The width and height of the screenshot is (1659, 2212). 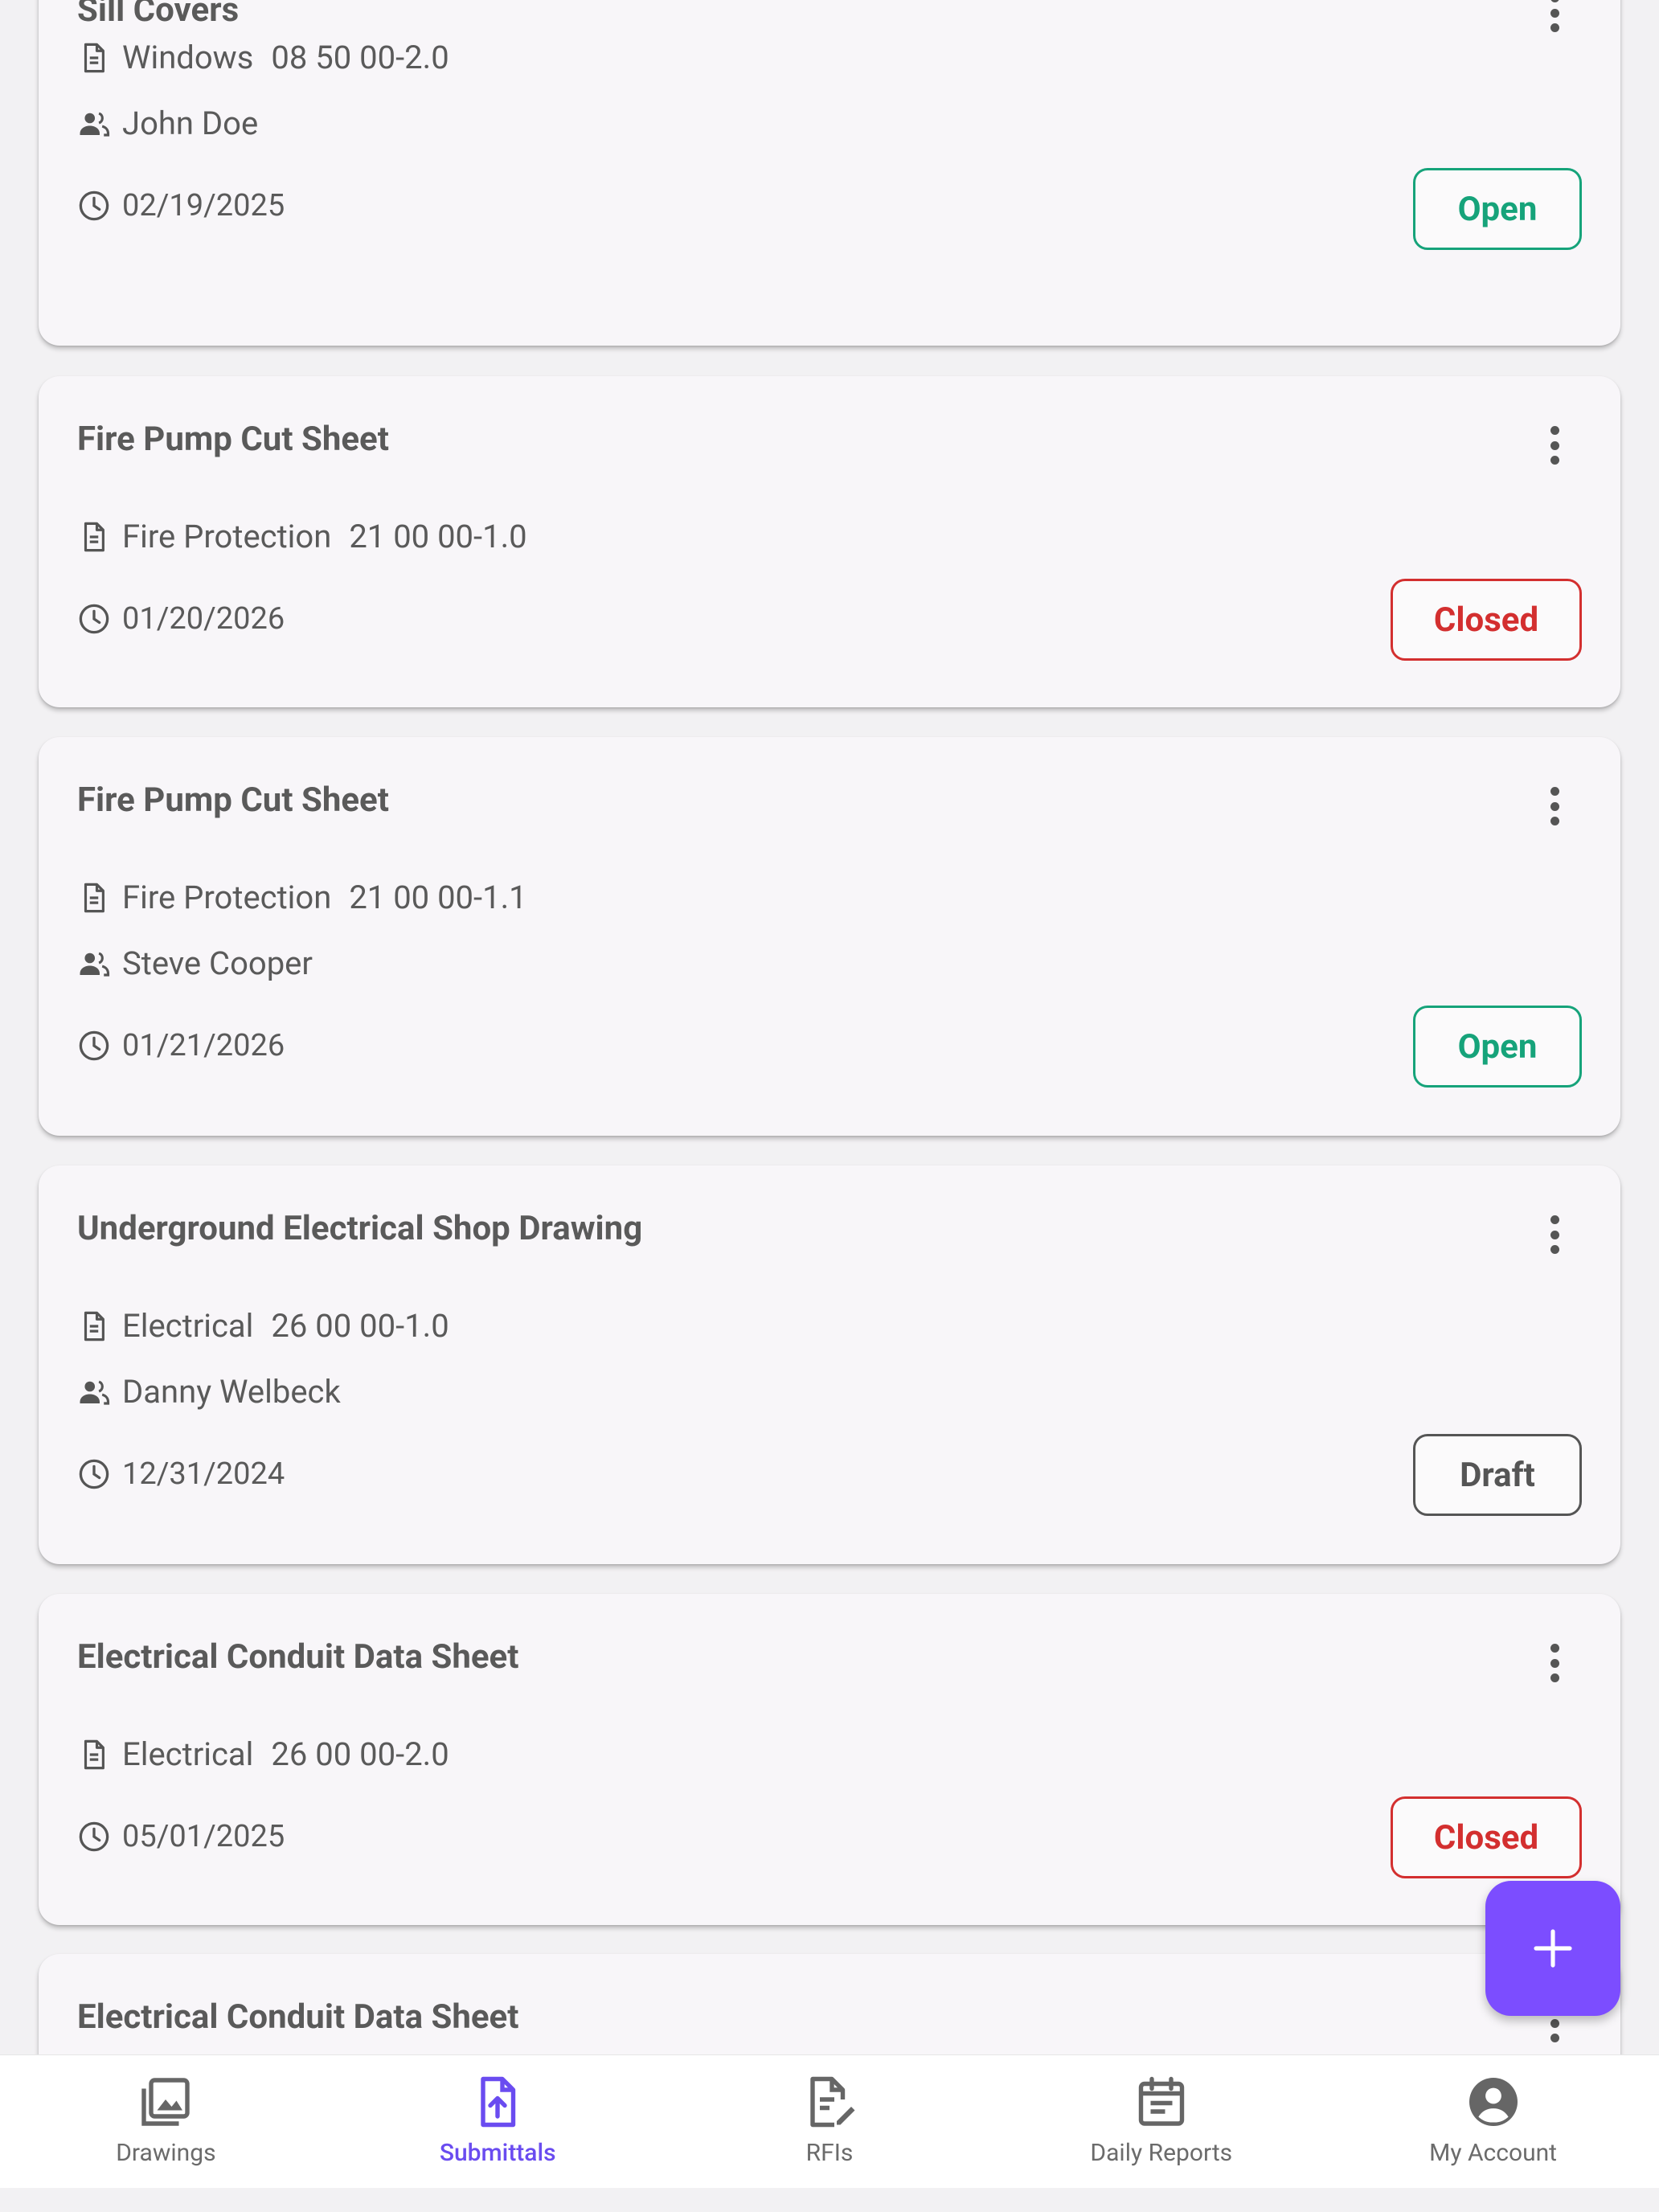 I want to click on spec-row: Fire Protection 21 00 00-1.0, so click(x=302, y=536).